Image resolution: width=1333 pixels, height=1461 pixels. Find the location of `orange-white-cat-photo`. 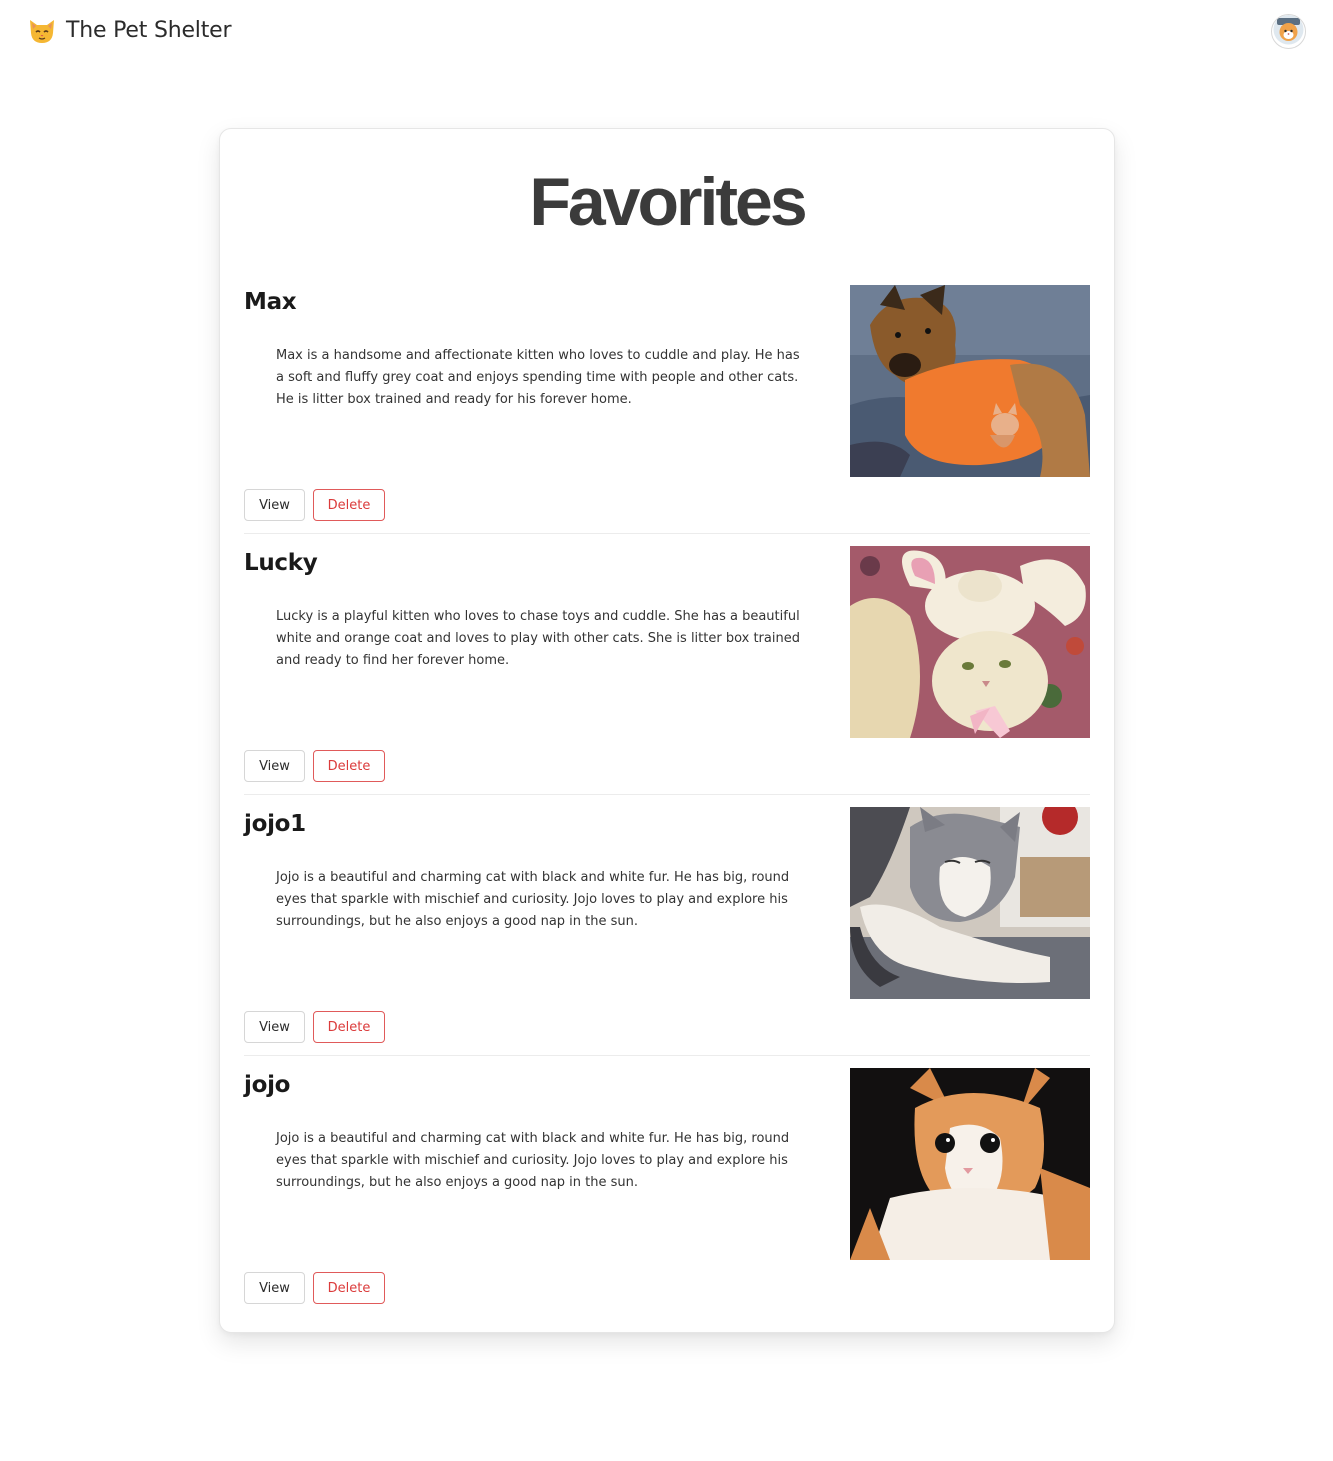

orange-white-cat-photo is located at coordinates (970, 1164).